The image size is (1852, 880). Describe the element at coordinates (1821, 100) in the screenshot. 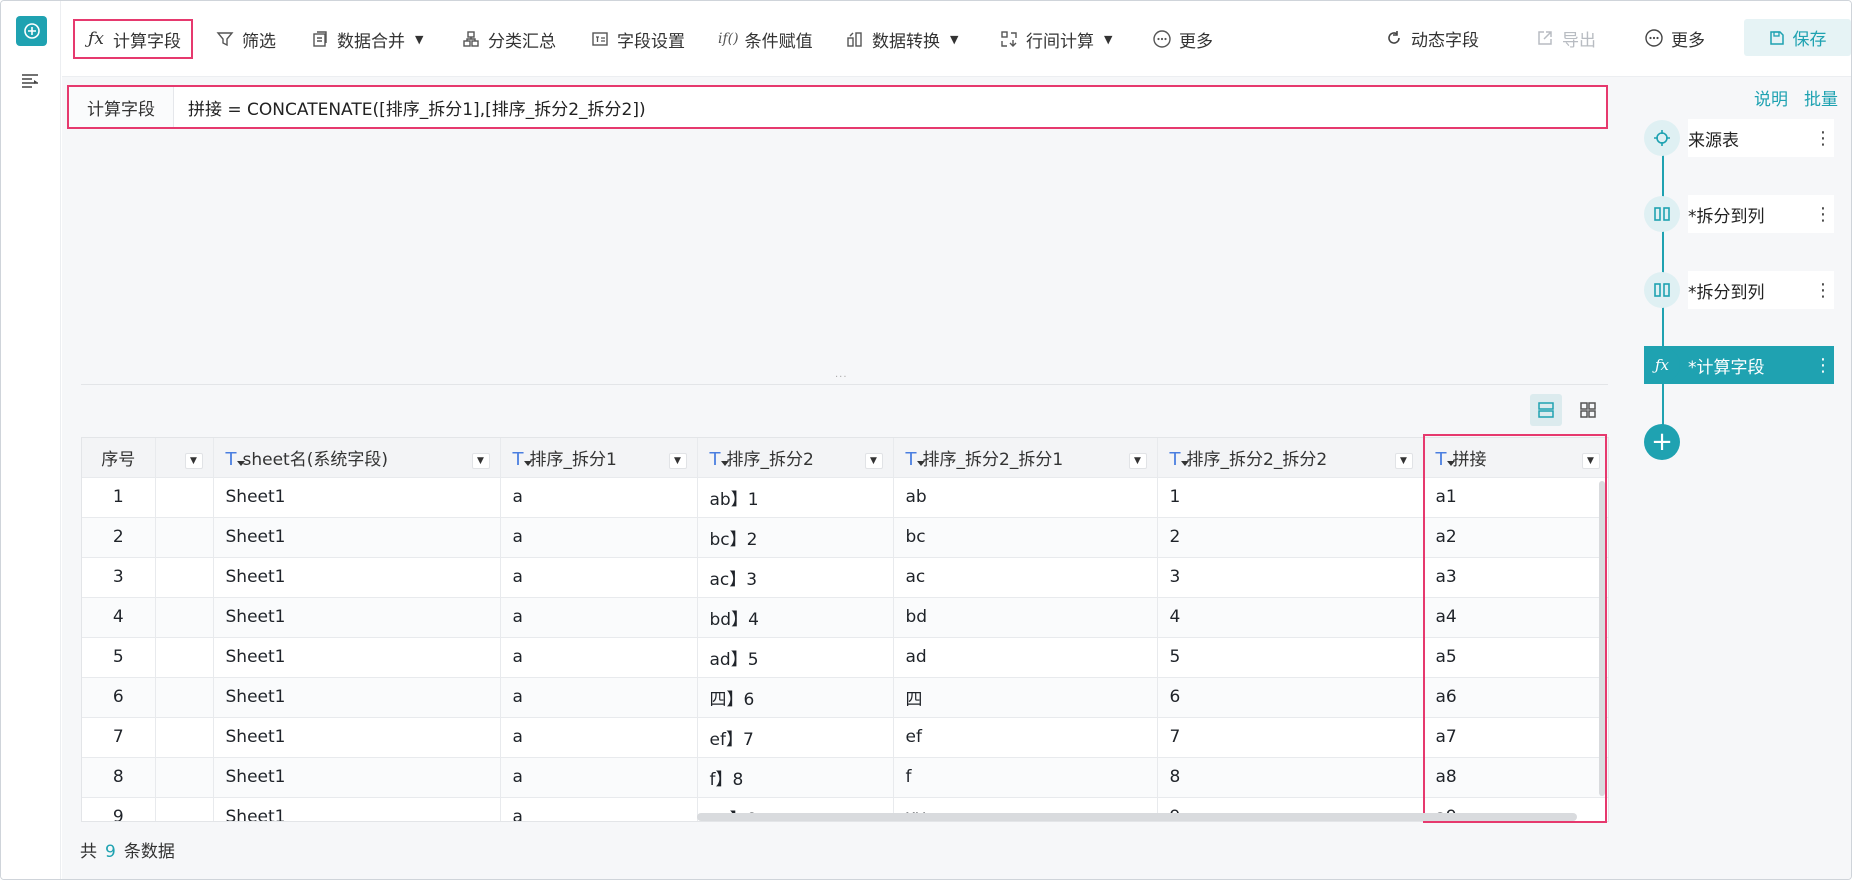

I see `batch-link: 批量` at that location.